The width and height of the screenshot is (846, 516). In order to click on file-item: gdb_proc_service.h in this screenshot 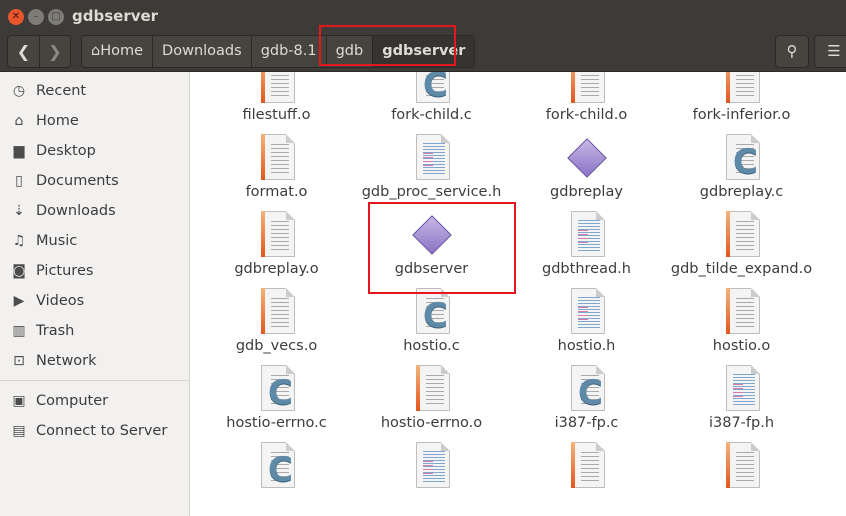, I will do `click(431, 166)`.